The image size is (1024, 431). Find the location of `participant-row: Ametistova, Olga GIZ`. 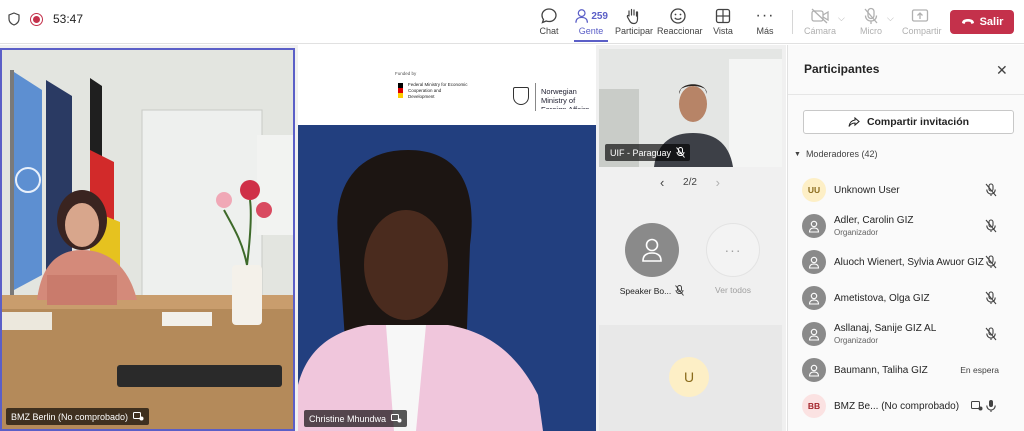

participant-row: Ametistova, Olga GIZ is located at coordinates (909, 298).